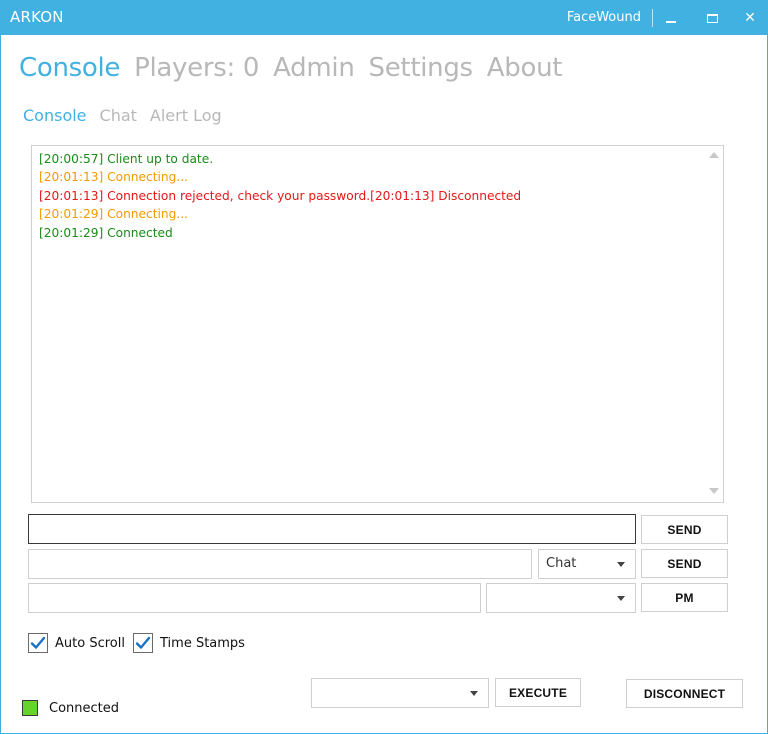 The image size is (768, 734). Describe the element at coordinates (684, 693) in the screenshot. I see `disconnect-button: DISCONNECT` at that location.